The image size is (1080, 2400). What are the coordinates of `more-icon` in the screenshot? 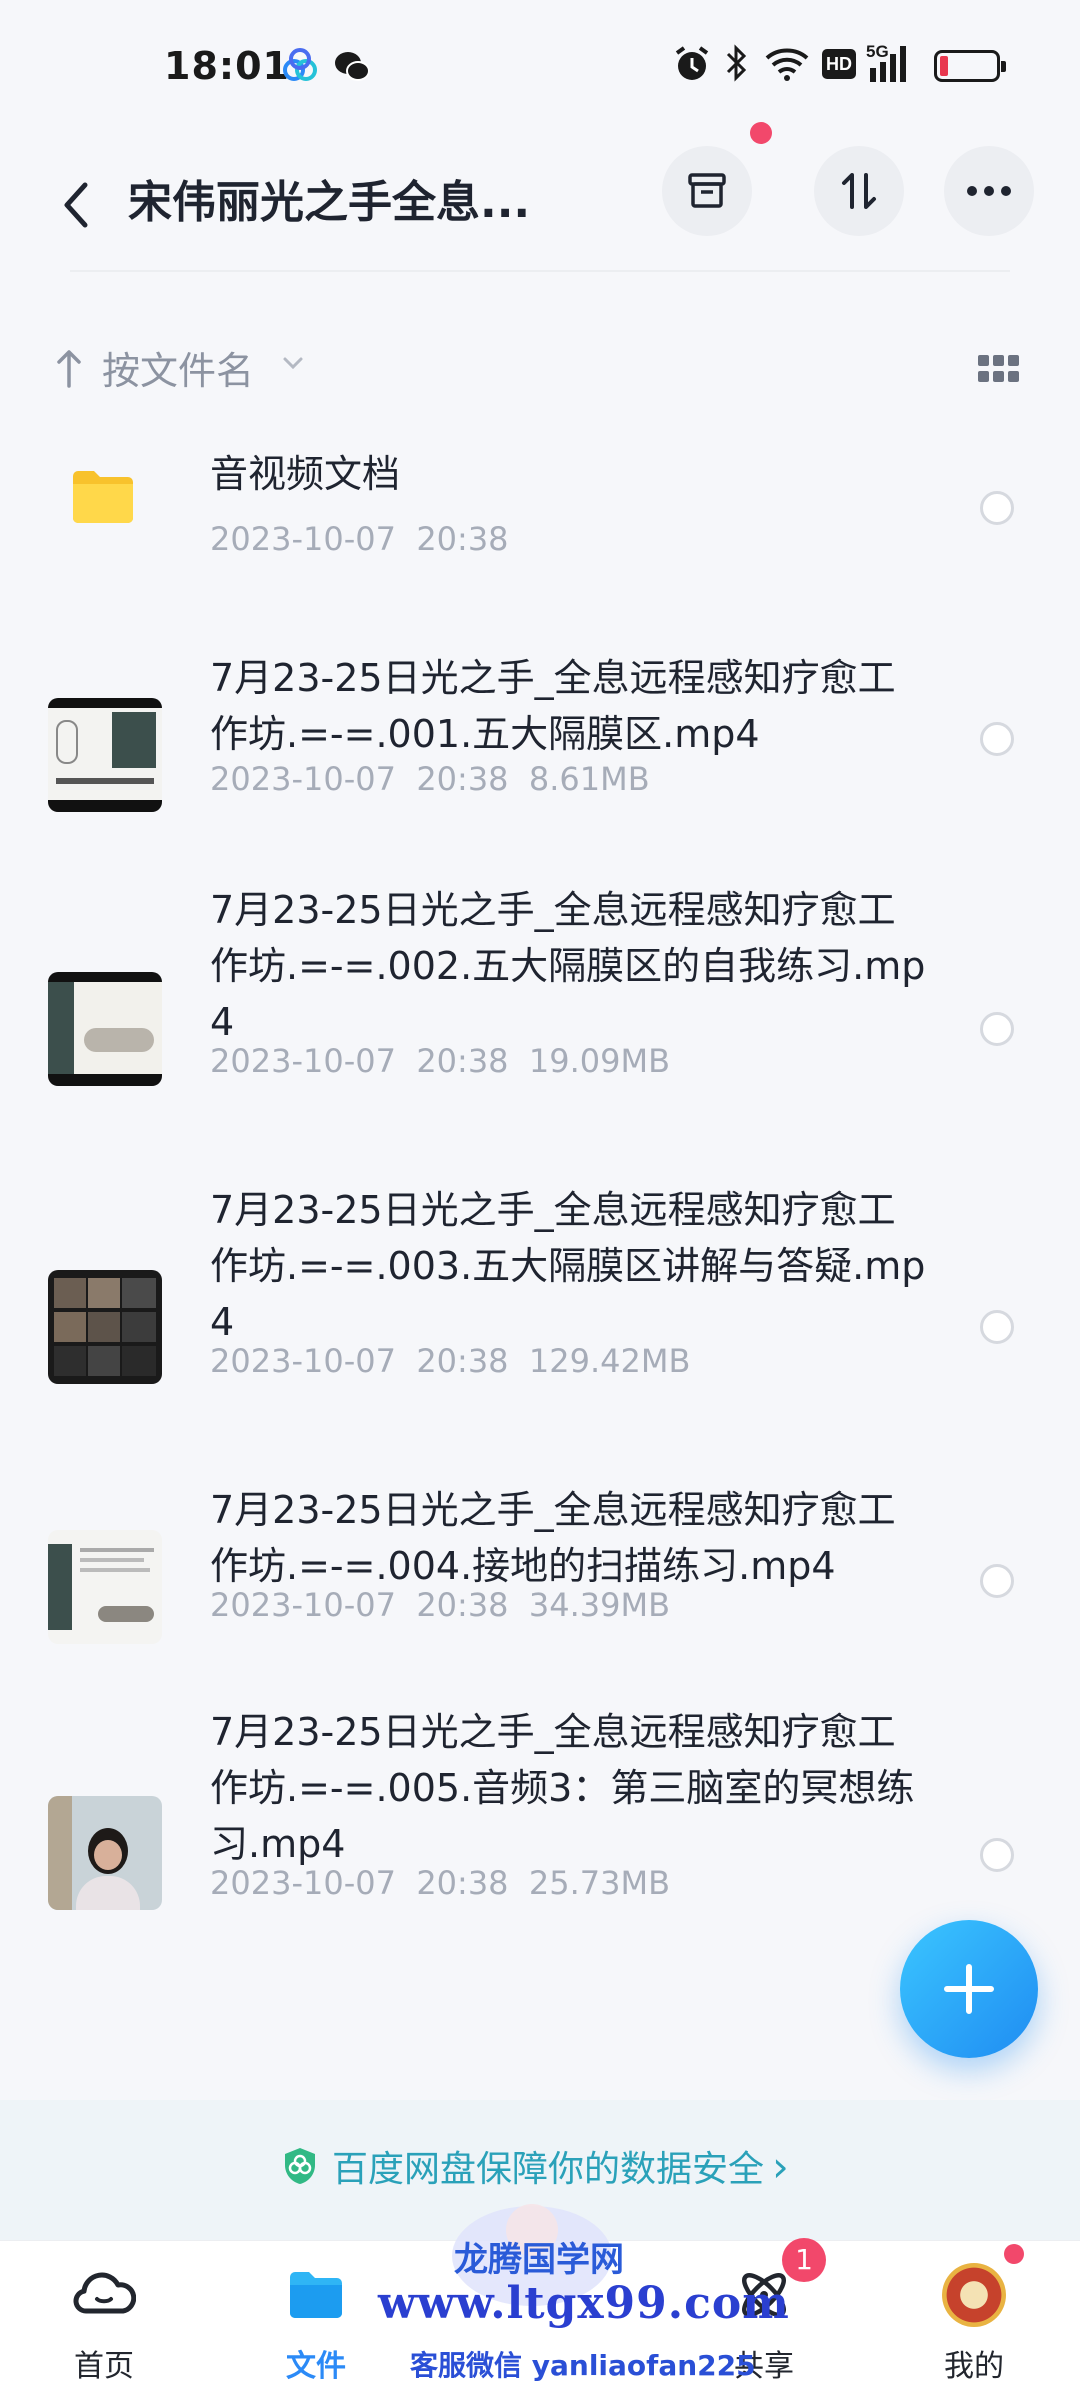 It's located at (989, 191).